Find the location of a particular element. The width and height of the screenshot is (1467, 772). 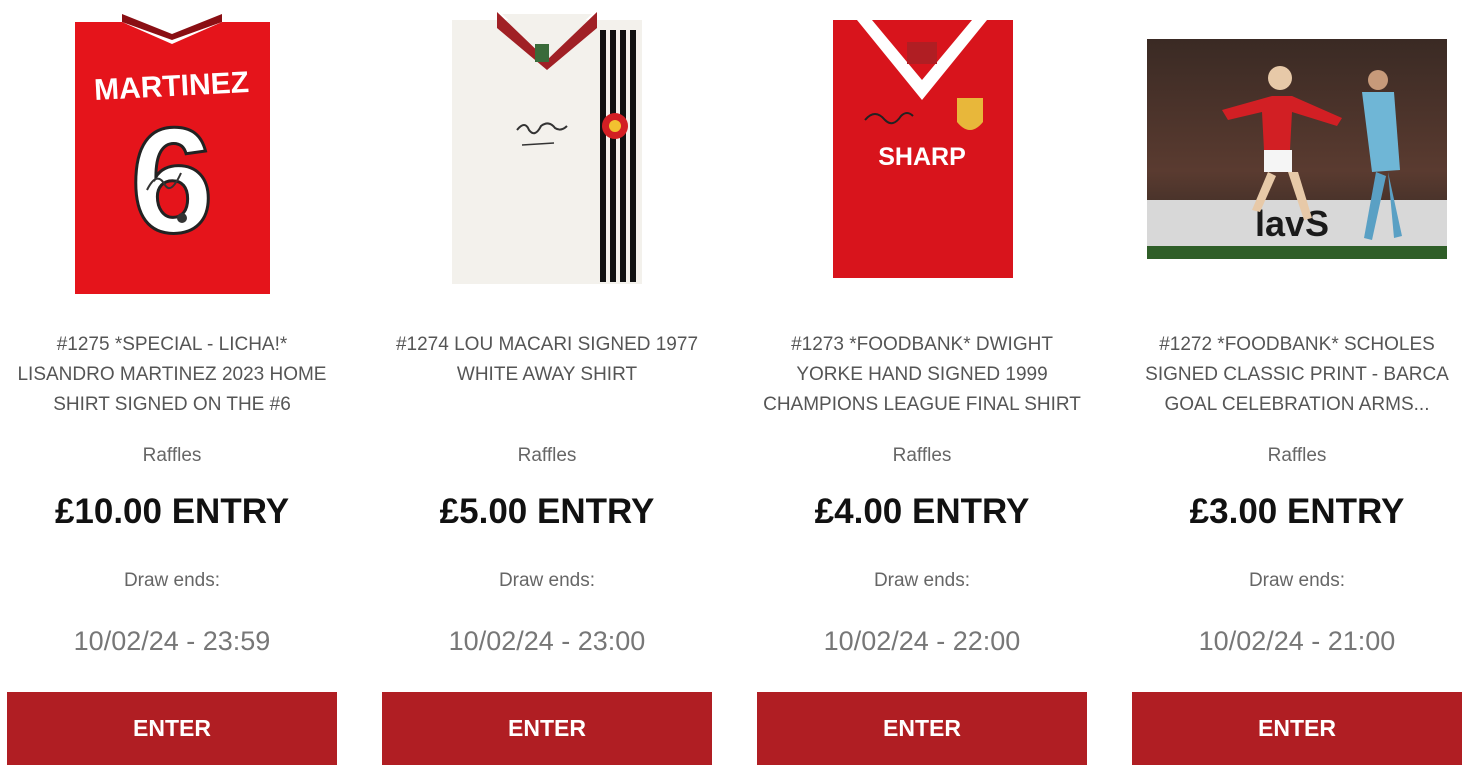

product-image: lavS is located at coordinates (1297, 150).